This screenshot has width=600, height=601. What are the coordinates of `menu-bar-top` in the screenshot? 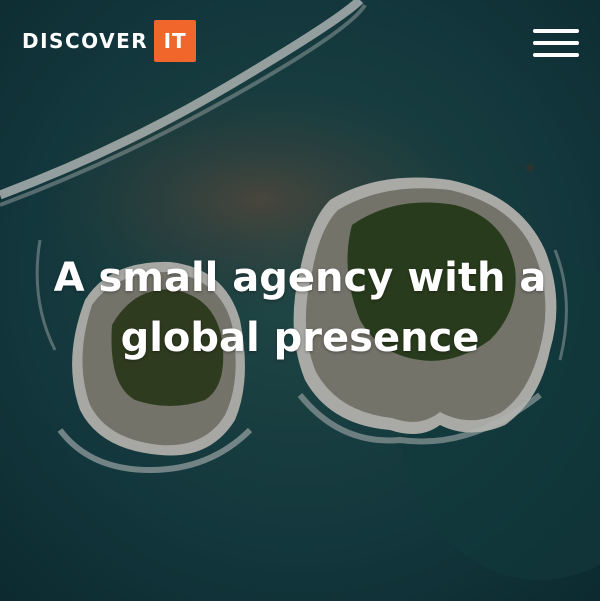 It's located at (556, 31).